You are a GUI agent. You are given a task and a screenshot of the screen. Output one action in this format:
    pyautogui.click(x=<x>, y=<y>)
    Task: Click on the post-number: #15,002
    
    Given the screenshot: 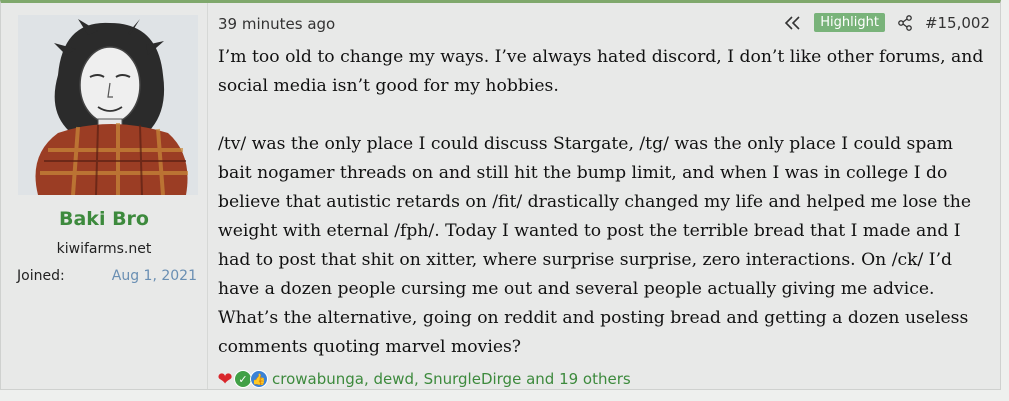 What is the action you would take?
    pyautogui.click(x=957, y=23)
    